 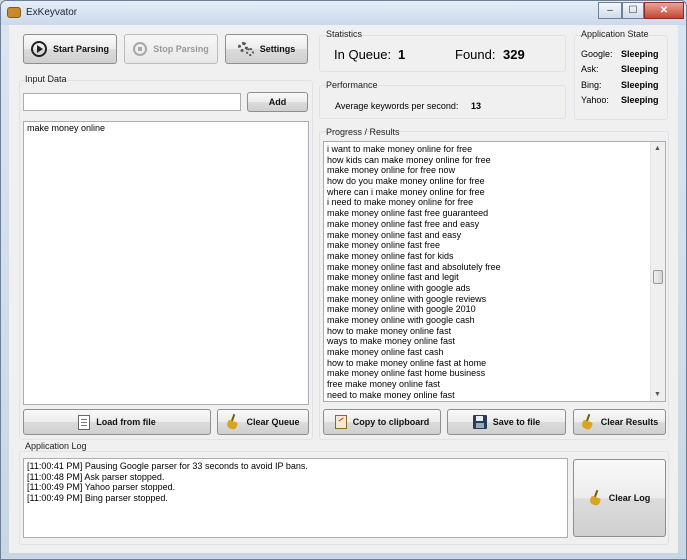 I want to click on result-item: need to make money online fast, so click(x=391, y=394).